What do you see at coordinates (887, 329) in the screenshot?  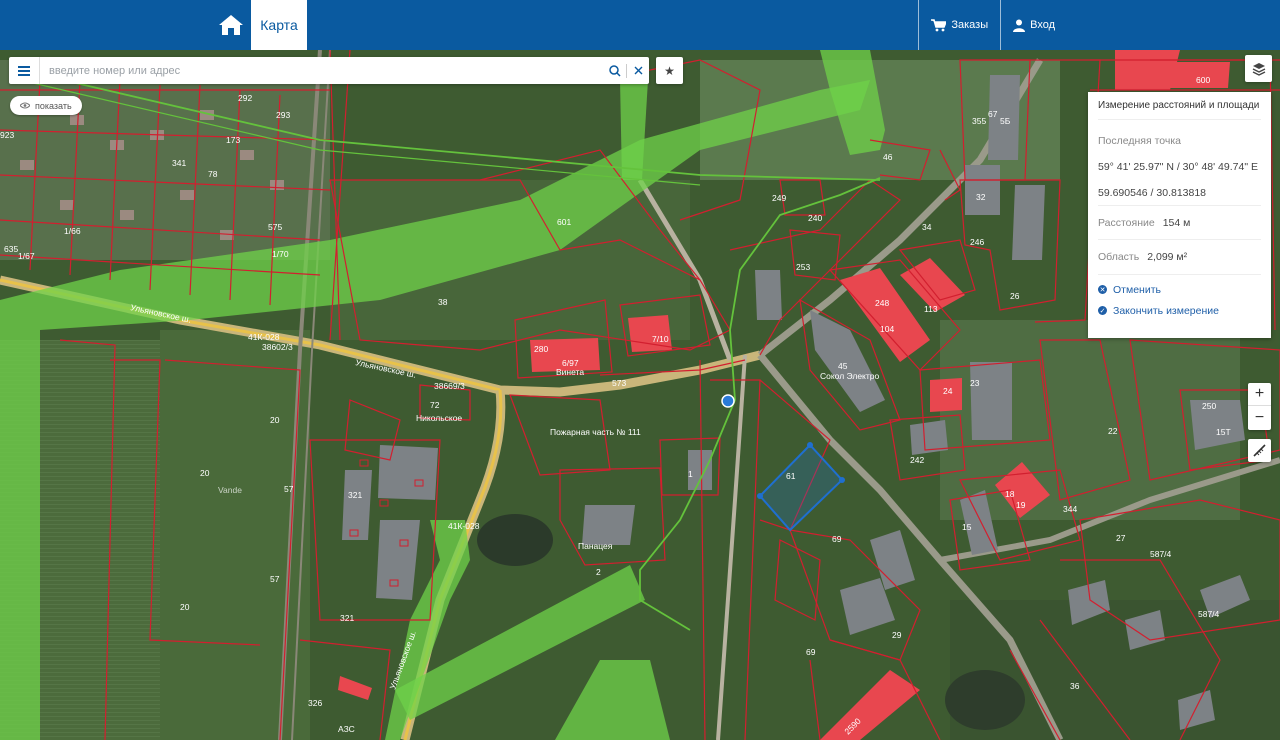 I see `parcel-label: 104` at bounding box center [887, 329].